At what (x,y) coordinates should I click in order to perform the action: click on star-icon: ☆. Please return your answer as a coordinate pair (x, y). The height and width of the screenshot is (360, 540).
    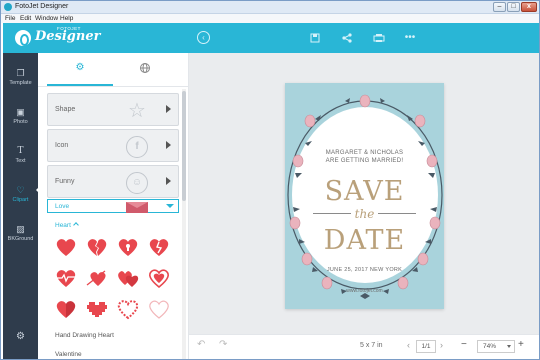
    Looking at the image, I should click on (137, 111).